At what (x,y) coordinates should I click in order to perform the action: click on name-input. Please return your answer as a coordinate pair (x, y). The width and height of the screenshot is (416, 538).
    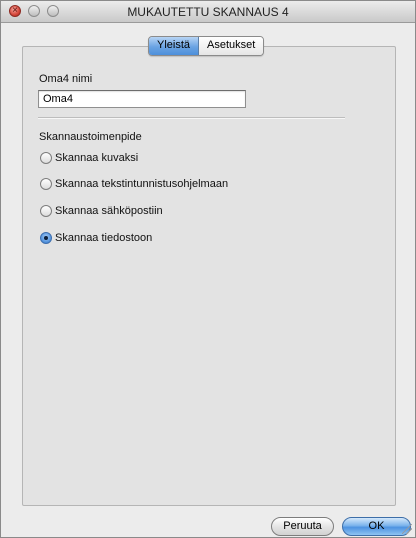
    Looking at the image, I should click on (142, 99).